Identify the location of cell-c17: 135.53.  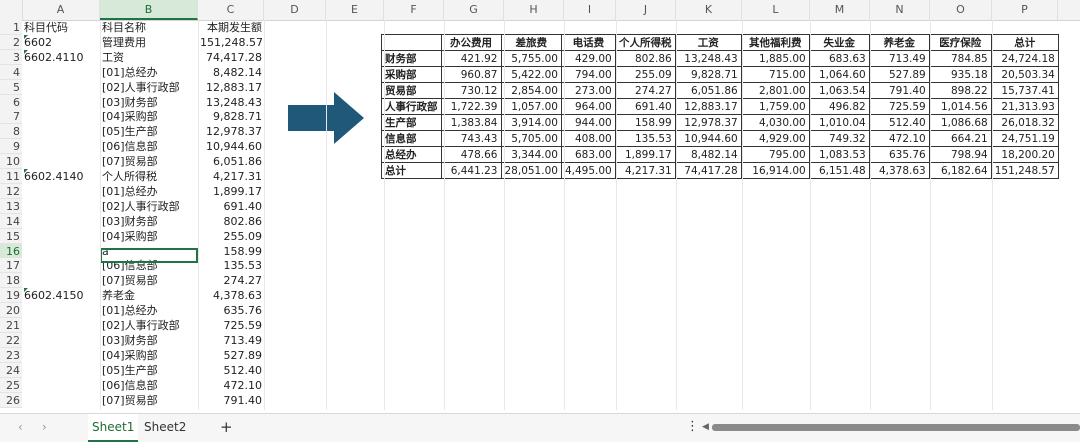
(231, 265).